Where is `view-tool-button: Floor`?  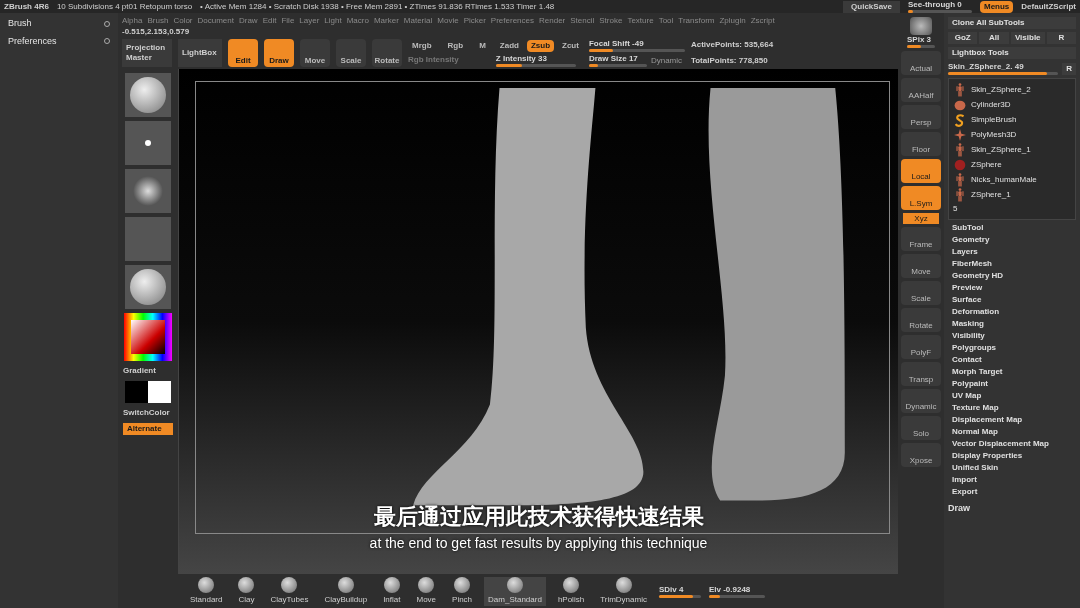 view-tool-button: Floor is located at coordinates (921, 144).